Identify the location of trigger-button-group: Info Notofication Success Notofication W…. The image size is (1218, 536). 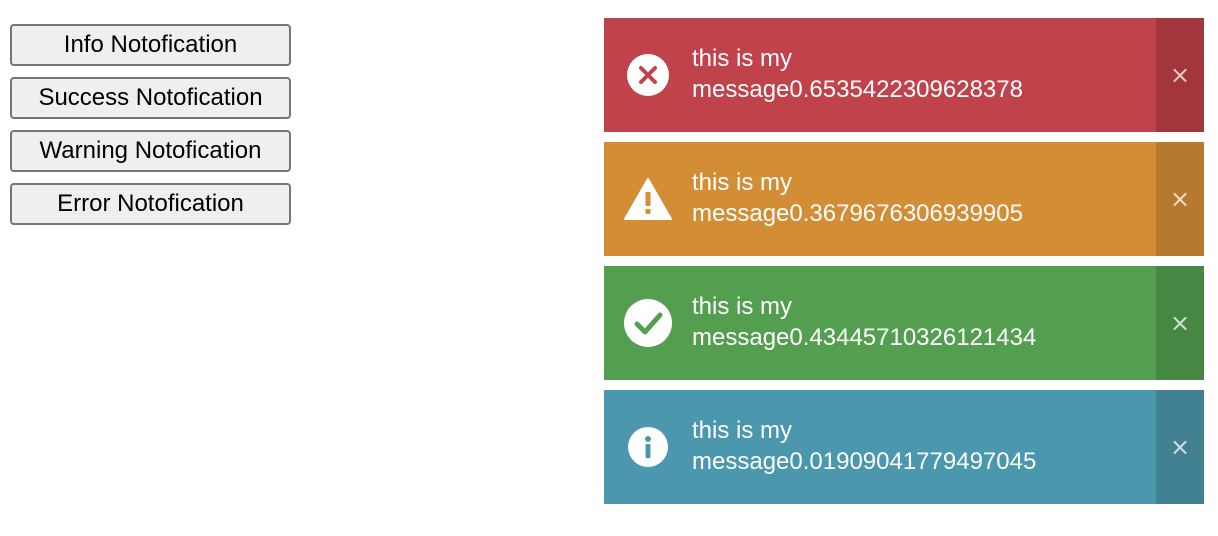
(150, 130).